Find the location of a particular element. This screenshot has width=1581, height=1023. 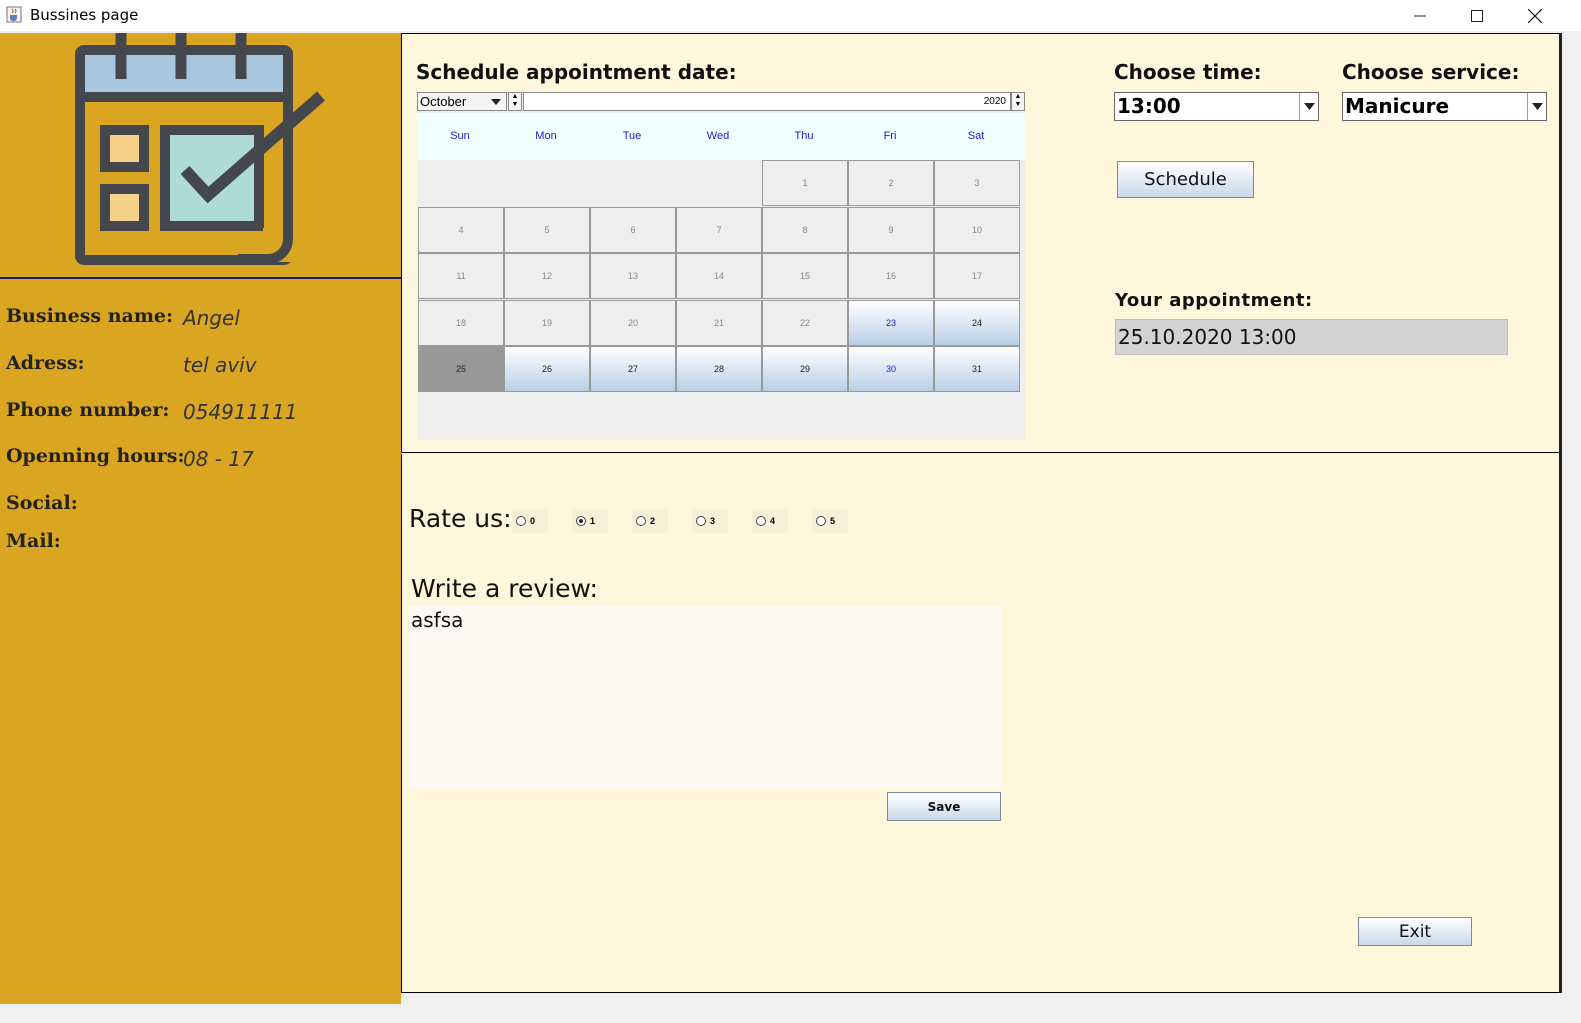

address-label: Adress: is located at coordinates (45, 363).